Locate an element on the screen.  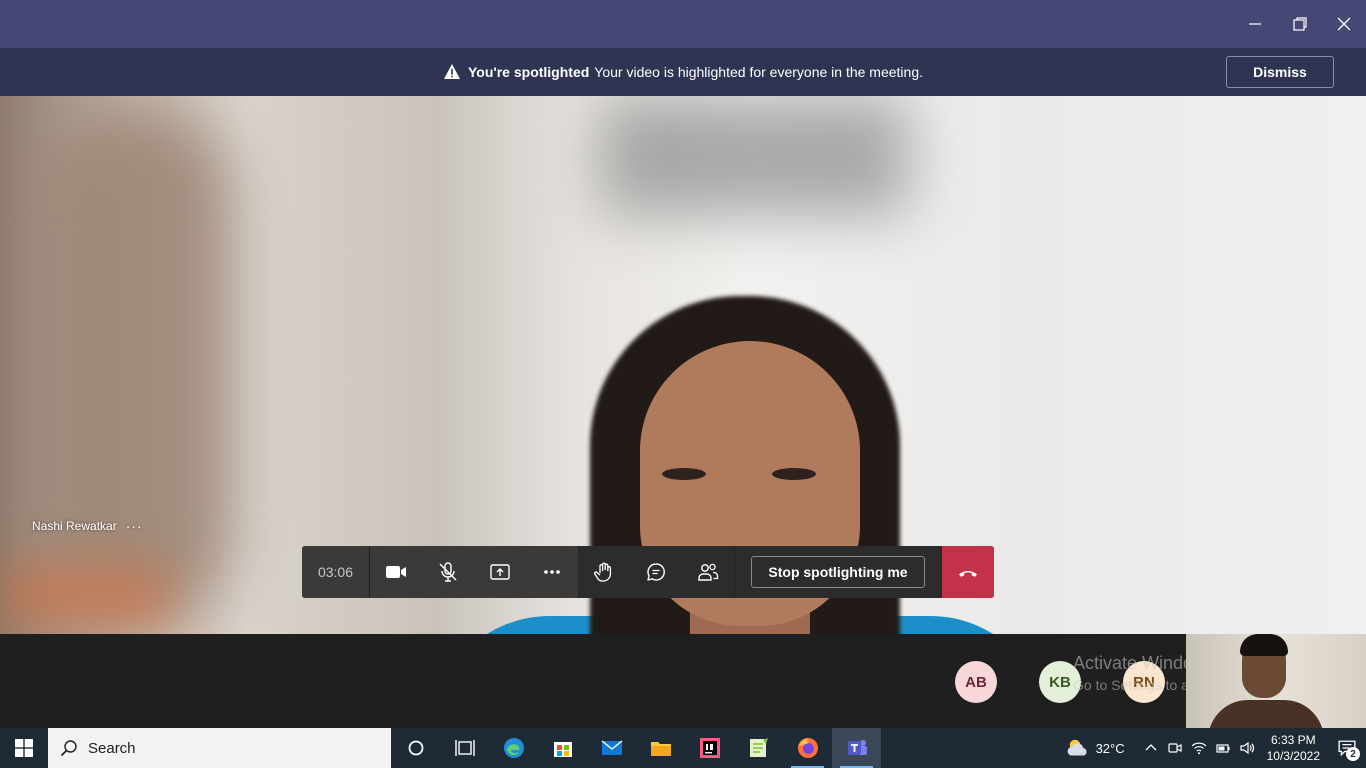
file-explorer-button is located at coordinates (660, 748).